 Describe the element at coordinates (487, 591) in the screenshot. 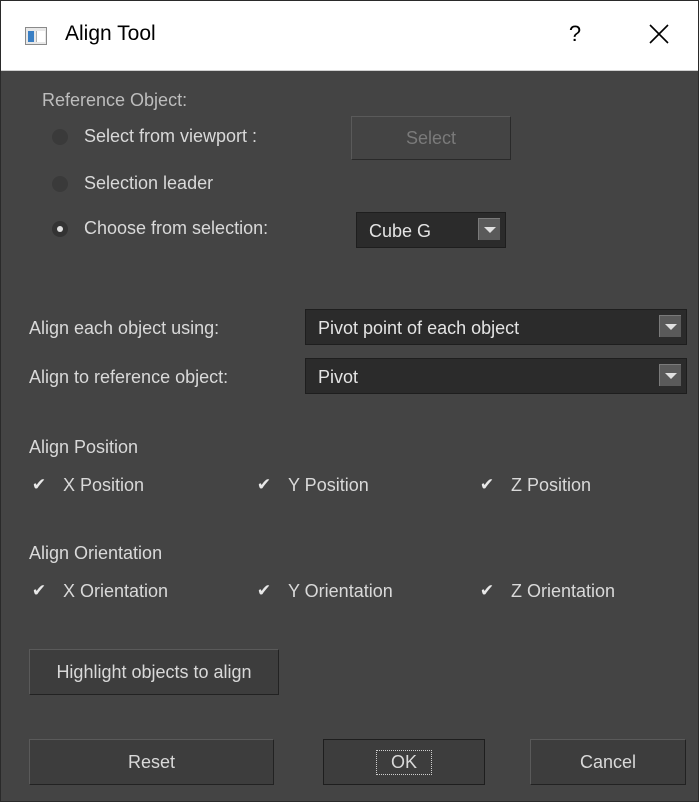

I see `z-orientation-checkbox: ✔` at that location.